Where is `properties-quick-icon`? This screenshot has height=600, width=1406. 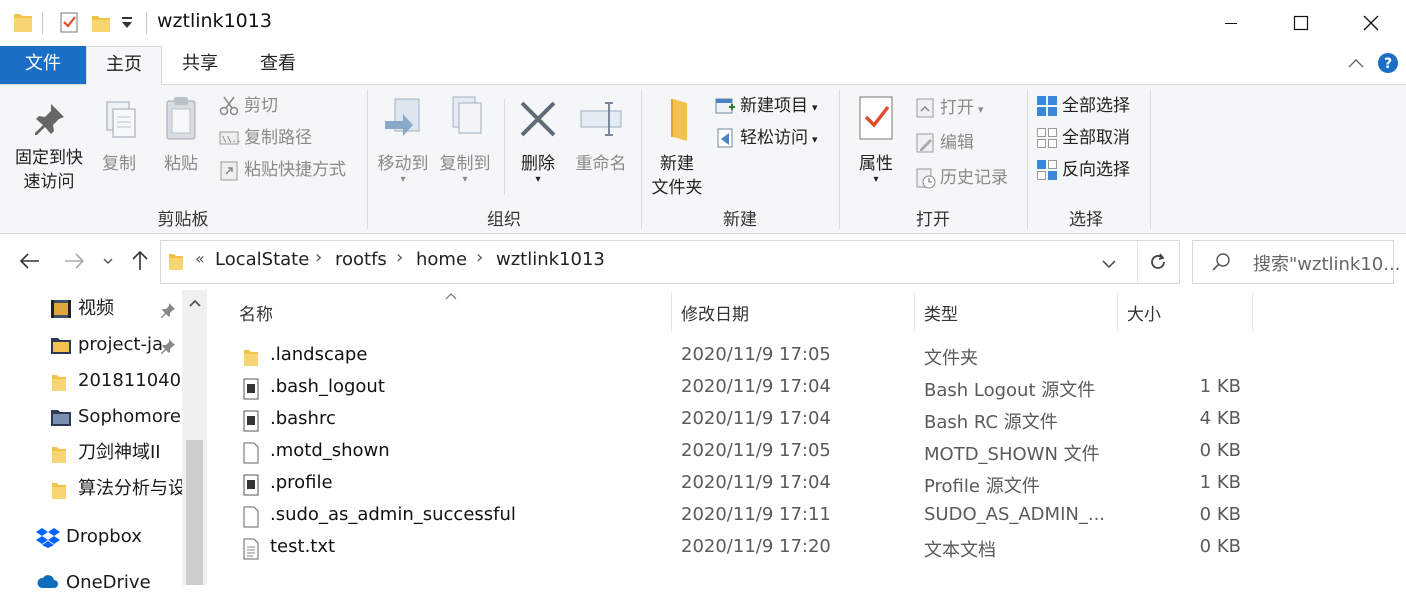
properties-quick-icon is located at coordinates (69, 22).